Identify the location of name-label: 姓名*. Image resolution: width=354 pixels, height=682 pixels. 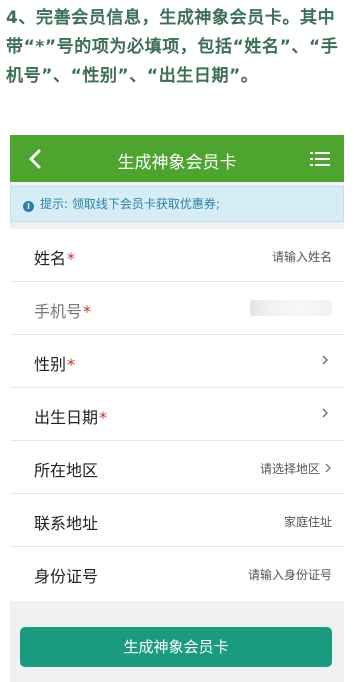
(55, 258).